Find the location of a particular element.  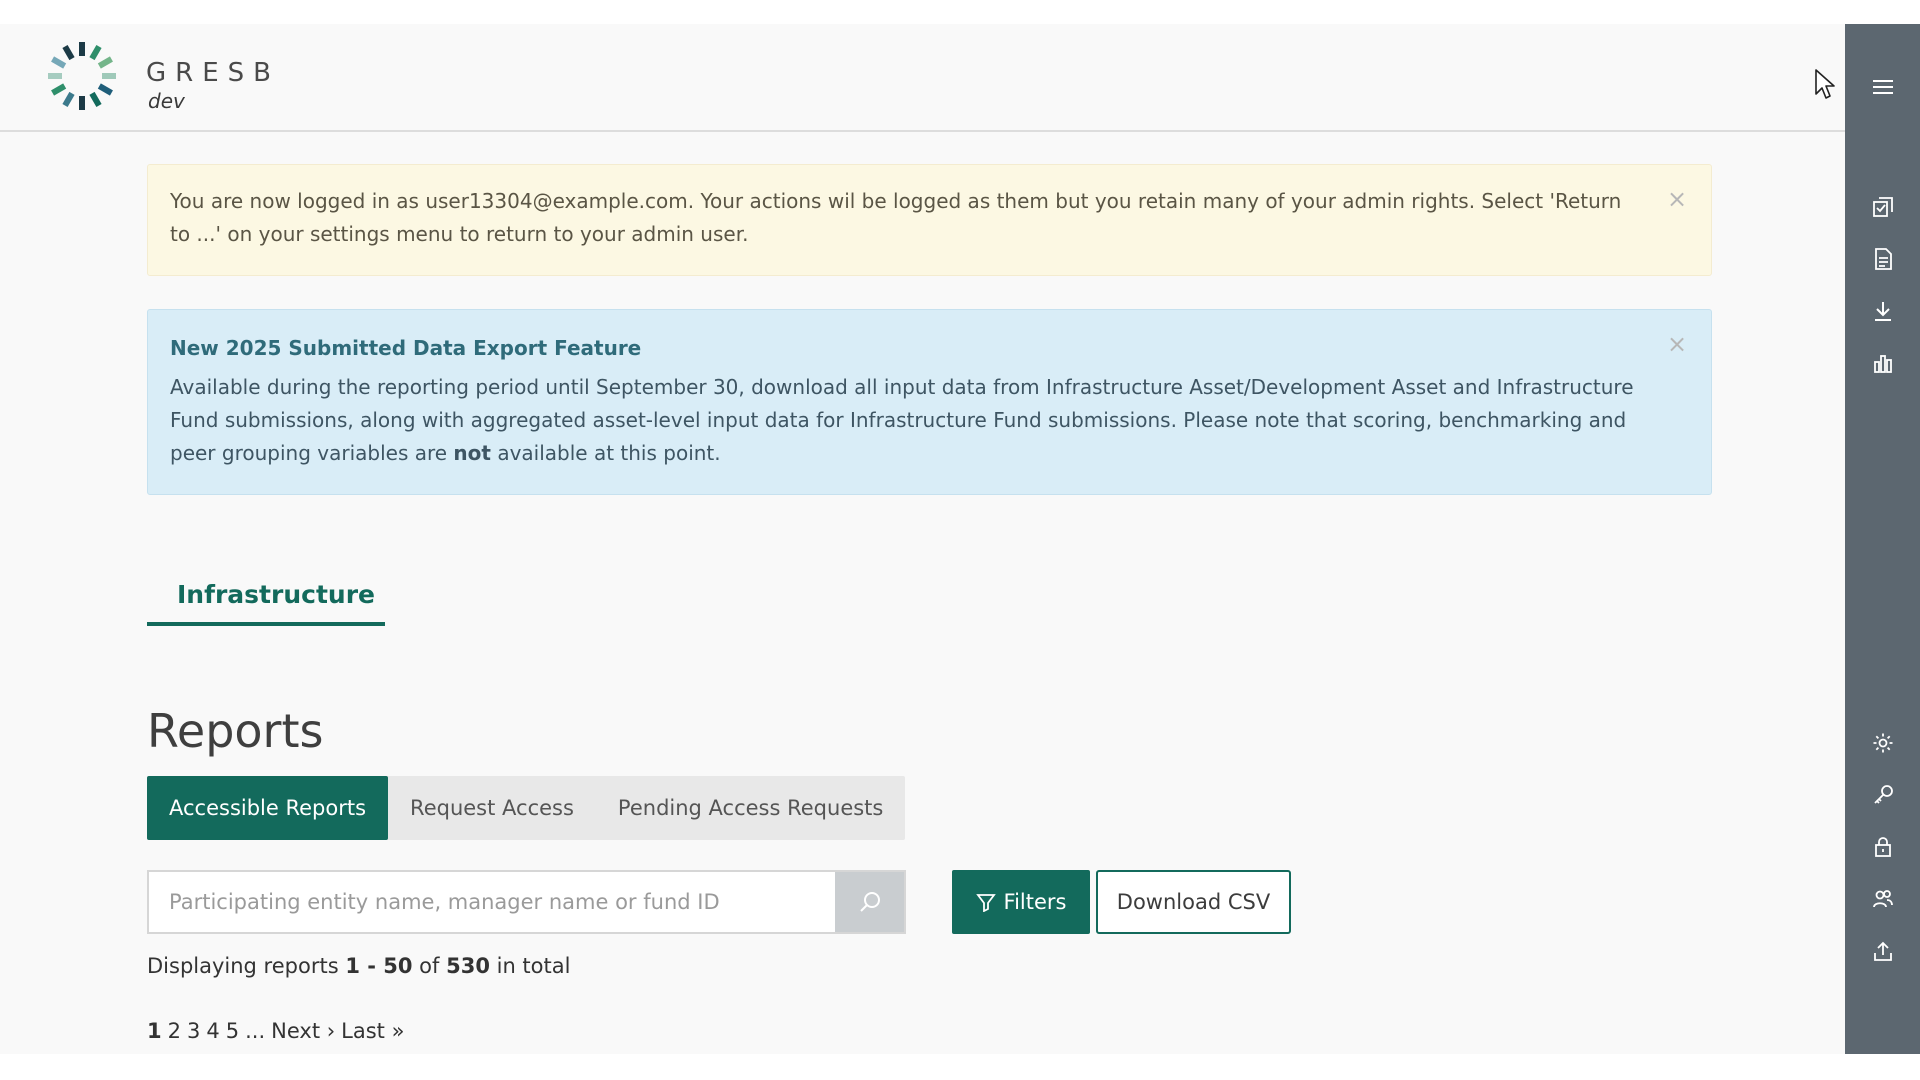

tab-infrastructure-label: Infrastructure is located at coordinates (276, 594).